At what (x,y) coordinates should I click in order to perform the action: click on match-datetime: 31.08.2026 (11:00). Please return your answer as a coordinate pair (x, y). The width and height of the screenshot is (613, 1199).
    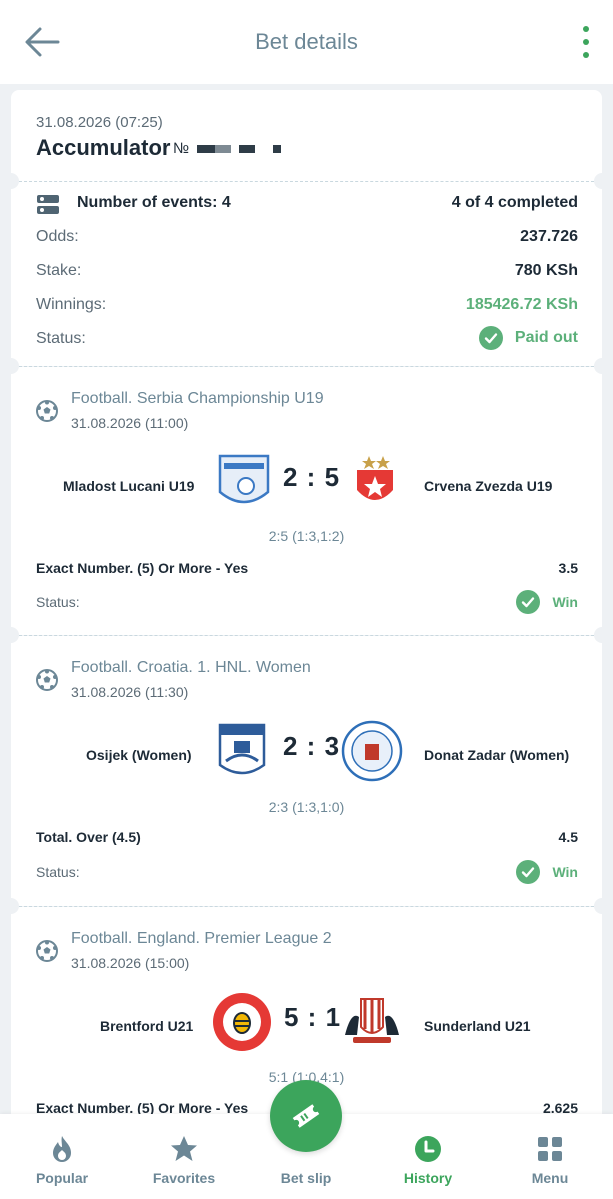
    Looking at the image, I should click on (130, 423).